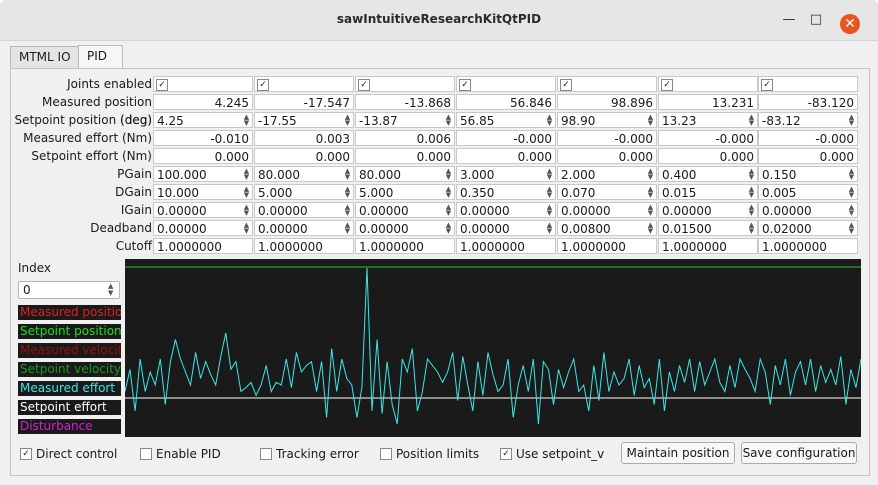 The width and height of the screenshot is (878, 485). Describe the element at coordinates (808, 120) in the screenshot. I see `setpoint-position-field: -83.12 ▲ ▼` at that location.